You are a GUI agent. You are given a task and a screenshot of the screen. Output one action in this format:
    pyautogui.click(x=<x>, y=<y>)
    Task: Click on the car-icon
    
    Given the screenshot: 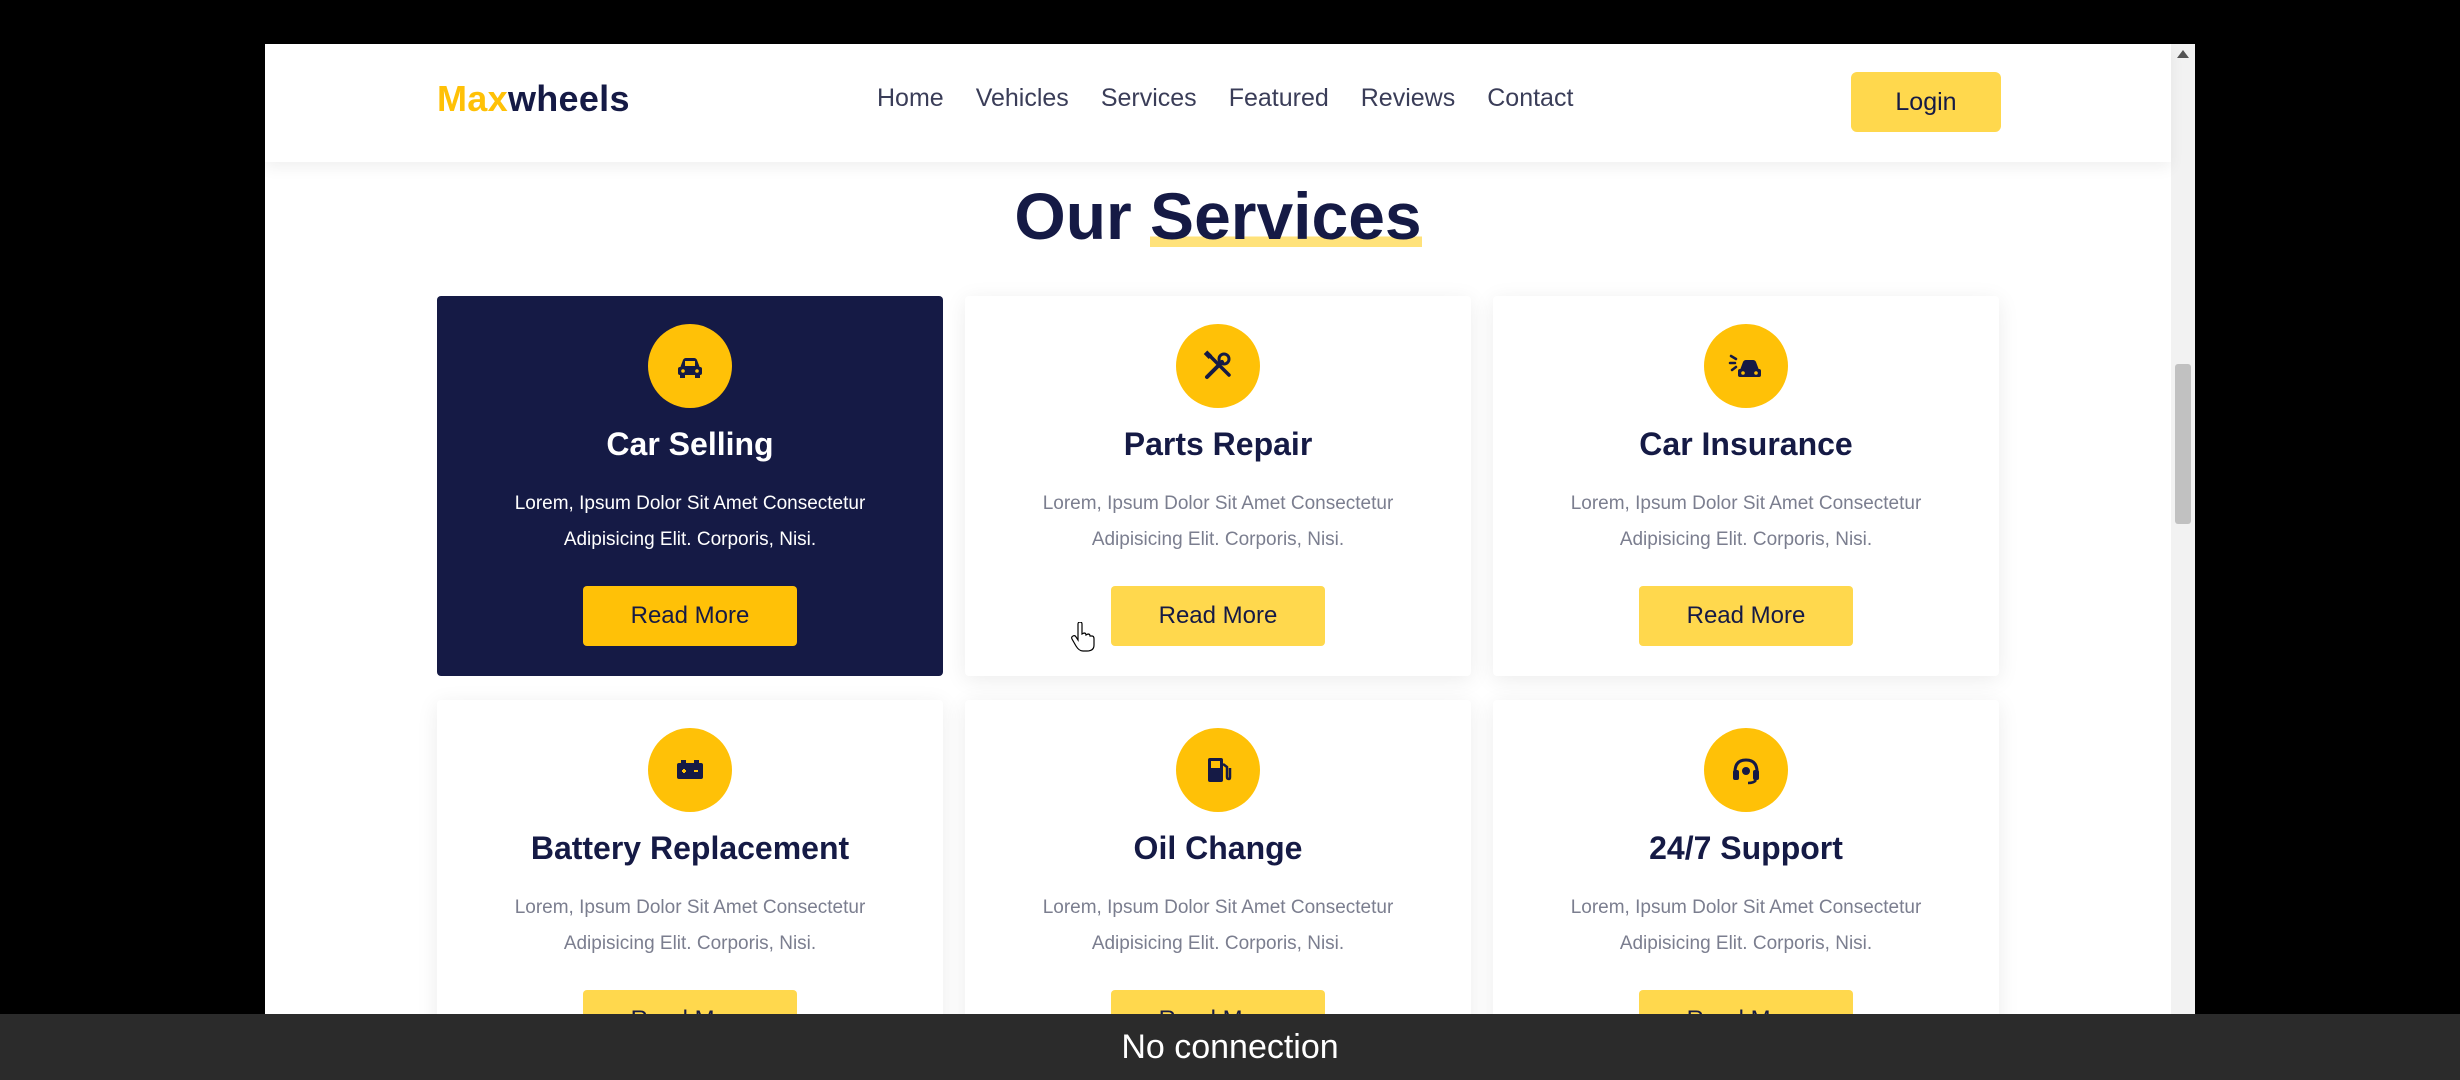 What is the action you would take?
    pyautogui.click(x=690, y=366)
    